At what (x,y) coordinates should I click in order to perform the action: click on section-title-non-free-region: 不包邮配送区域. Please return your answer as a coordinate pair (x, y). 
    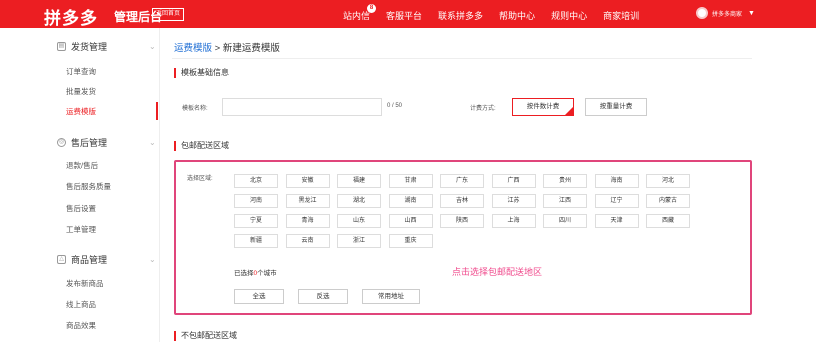
    Looking at the image, I should click on (205, 336).